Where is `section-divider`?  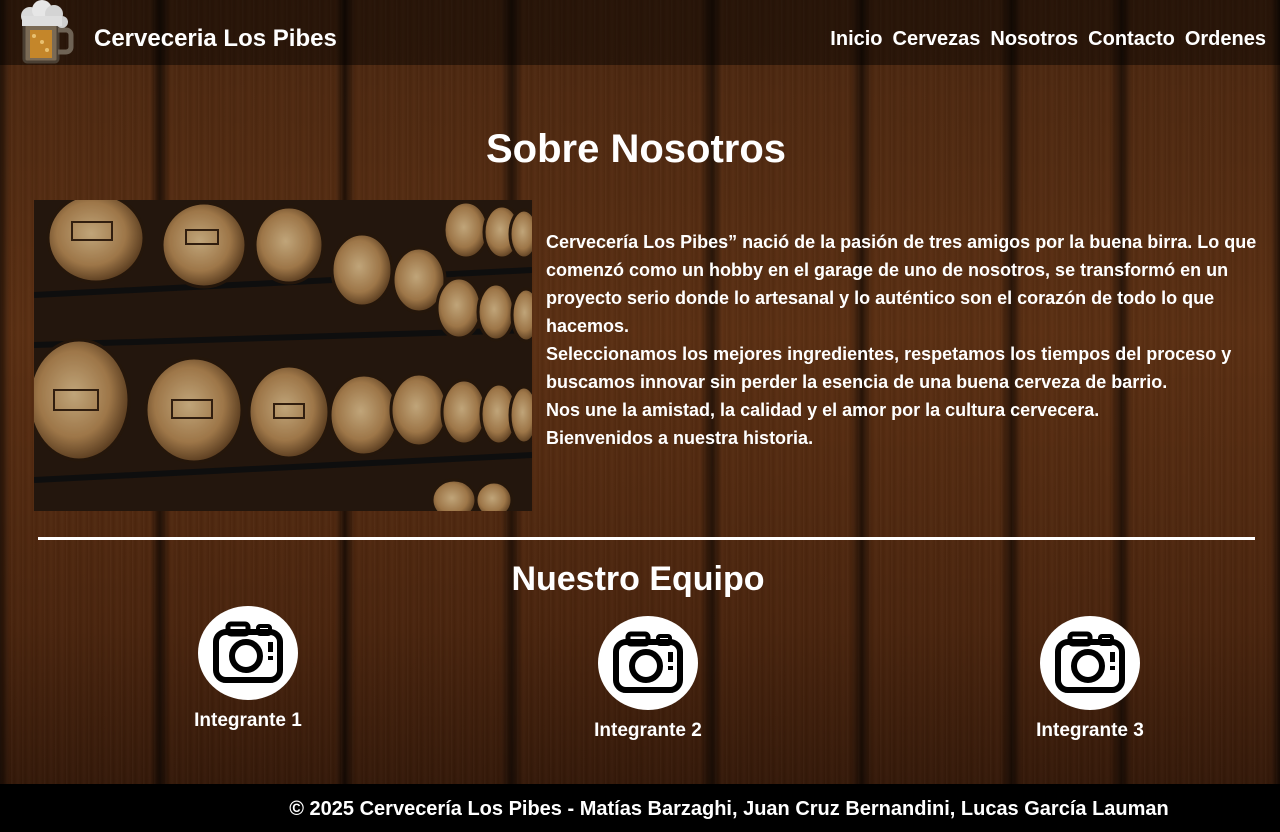 section-divider is located at coordinates (646, 538).